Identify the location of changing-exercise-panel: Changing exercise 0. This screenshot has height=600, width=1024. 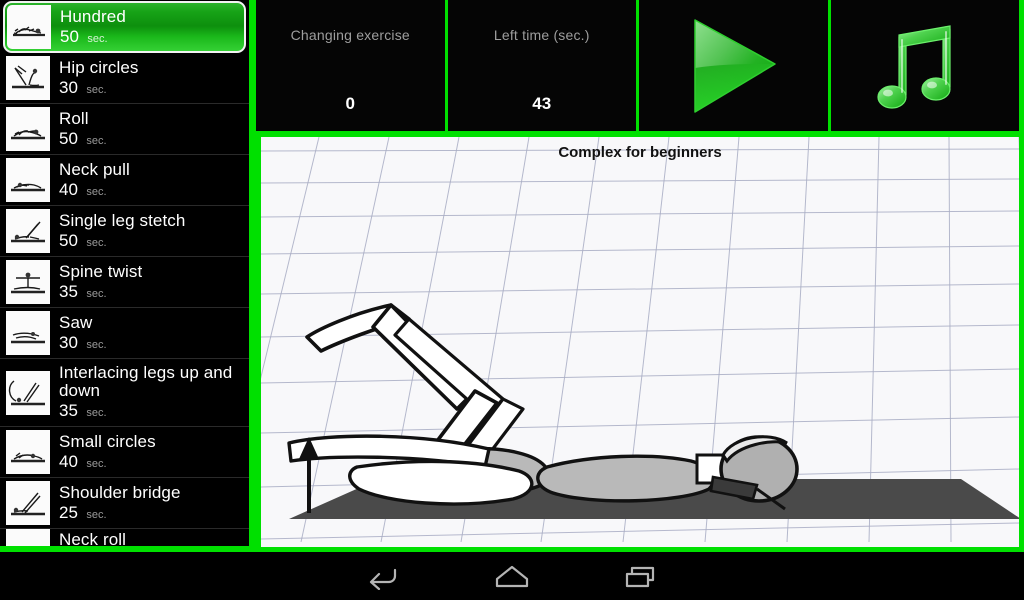
(352, 65).